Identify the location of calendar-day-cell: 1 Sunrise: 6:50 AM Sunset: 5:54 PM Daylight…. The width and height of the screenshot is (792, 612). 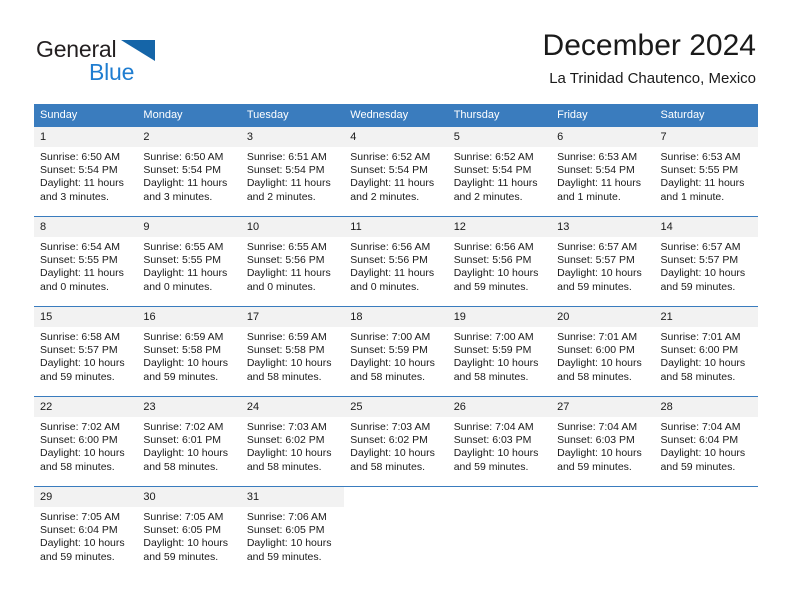
(86, 171).